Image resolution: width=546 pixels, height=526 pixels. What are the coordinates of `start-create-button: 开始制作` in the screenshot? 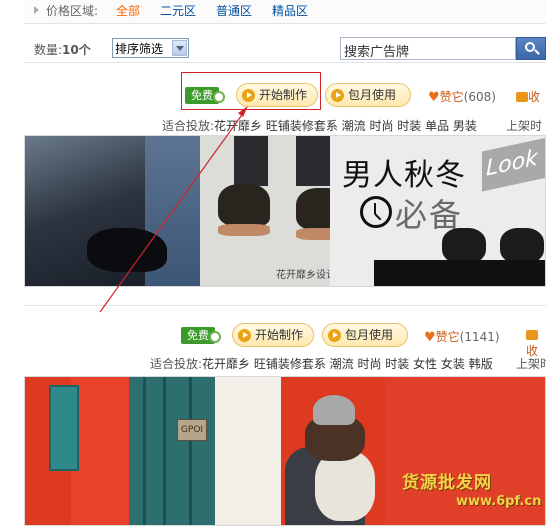 It's located at (273, 335).